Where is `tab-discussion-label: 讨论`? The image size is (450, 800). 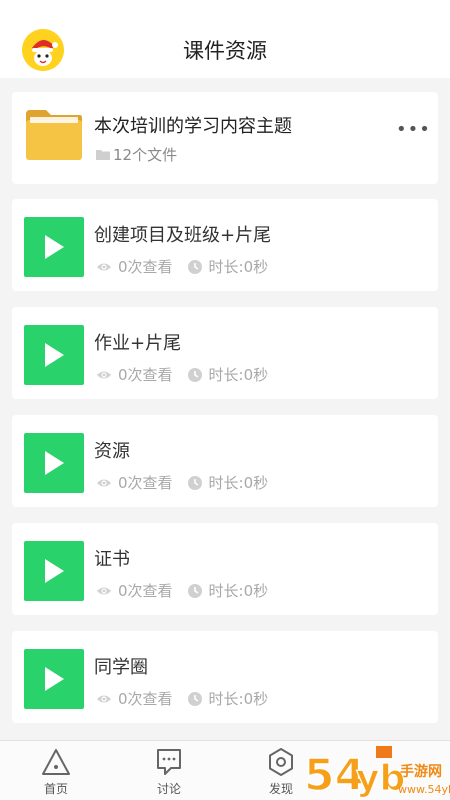 tab-discussion-label: 讨论 is located at coordinates (168, 789).